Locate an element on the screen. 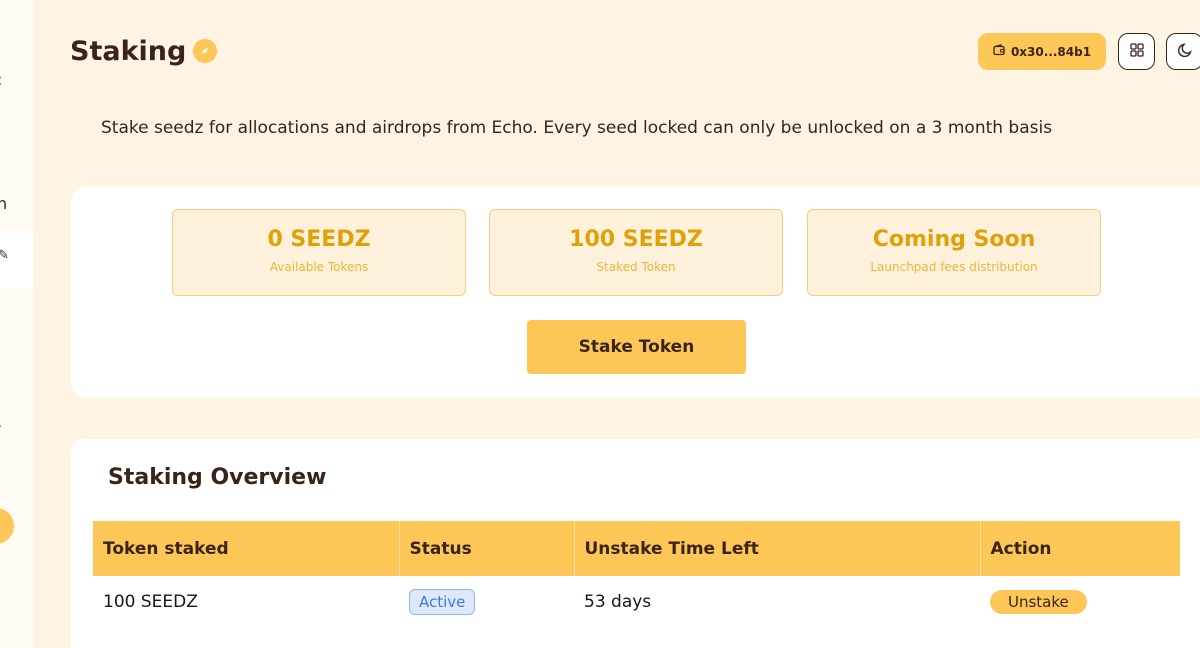  stat-available-tokens: 0 SEEDZ Available Tokens is located at coordinates (319, 252).